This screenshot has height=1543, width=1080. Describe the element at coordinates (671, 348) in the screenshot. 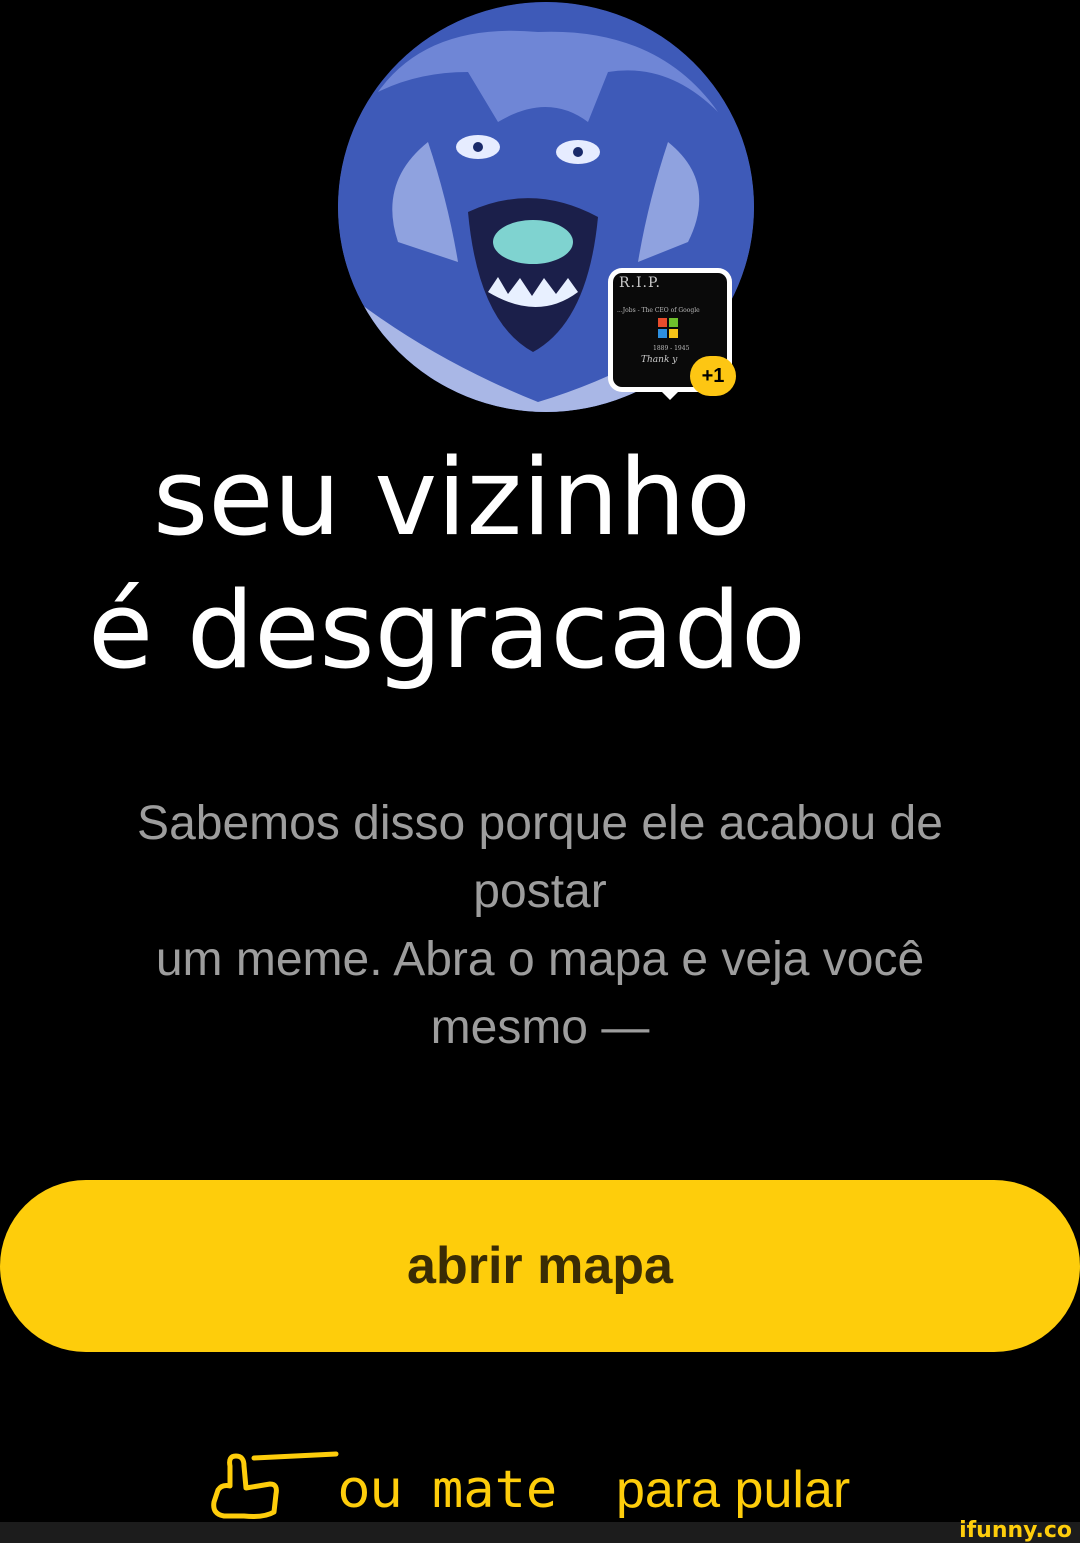

I see `thumbnail-years: 1889 - 1945` at that location.